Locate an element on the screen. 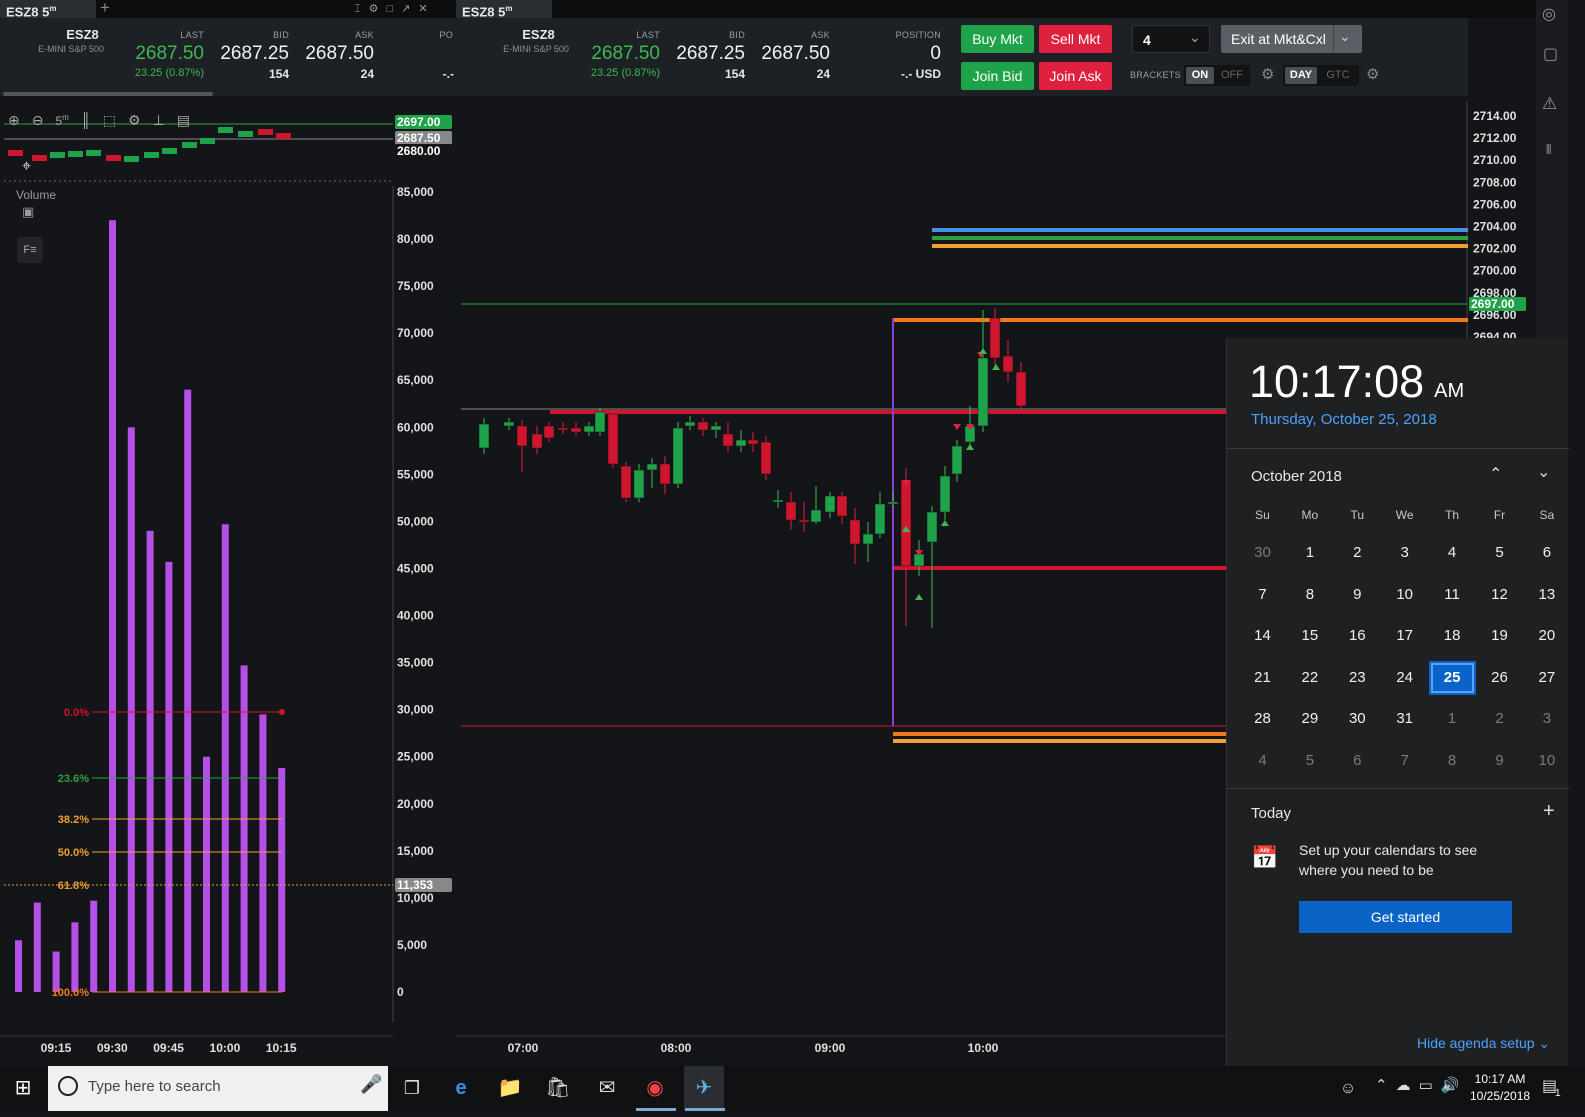  dom-icon: ⫴ is located at coordinates (1548, 150).